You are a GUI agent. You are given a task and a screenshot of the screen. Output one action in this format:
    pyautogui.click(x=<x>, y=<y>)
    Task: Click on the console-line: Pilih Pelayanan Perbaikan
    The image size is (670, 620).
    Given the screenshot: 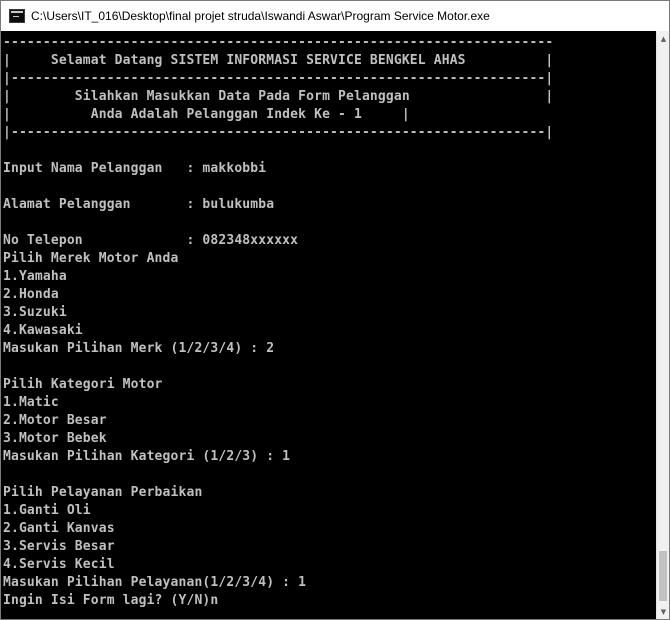 What is the action you would take?
    pyautogui.click(x=103, y=492)
    